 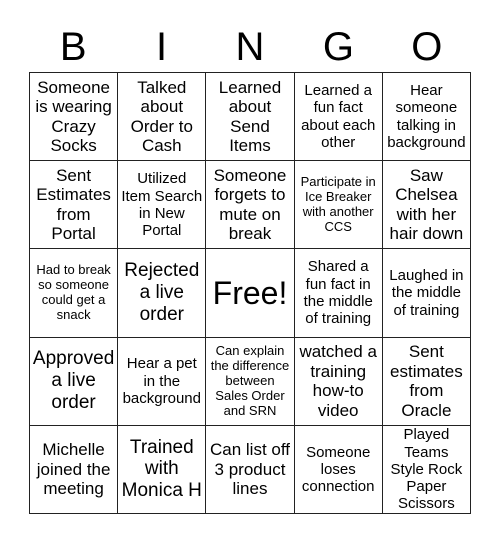 What do you see at coordinates (426, 469) in the screenshot?
I see `bingo-cell: Played Teams Style Rock Paper Scissors` at bounding box center [426, 469].